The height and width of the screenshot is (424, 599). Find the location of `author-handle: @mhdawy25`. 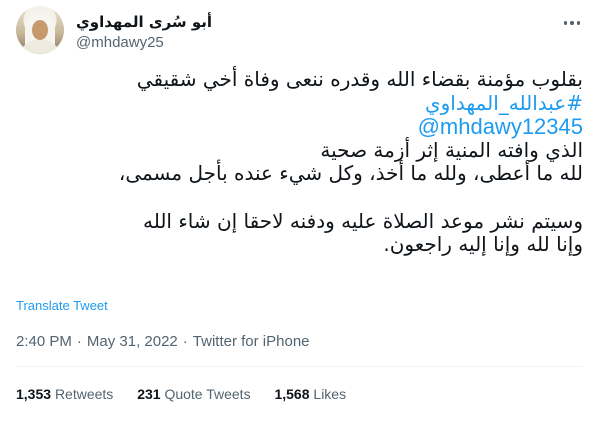

author-handle: @mhdawy25 is located at coordinates (120, 42).